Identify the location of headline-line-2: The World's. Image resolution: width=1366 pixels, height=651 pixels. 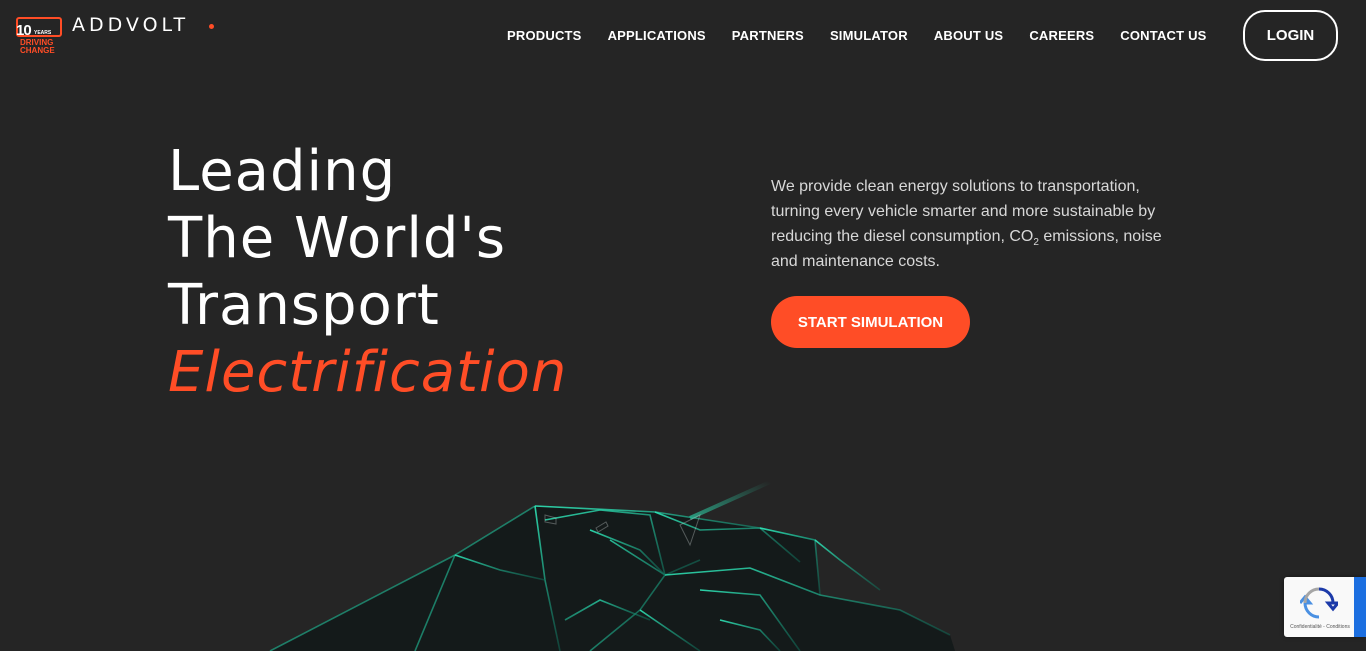
(337, 238).